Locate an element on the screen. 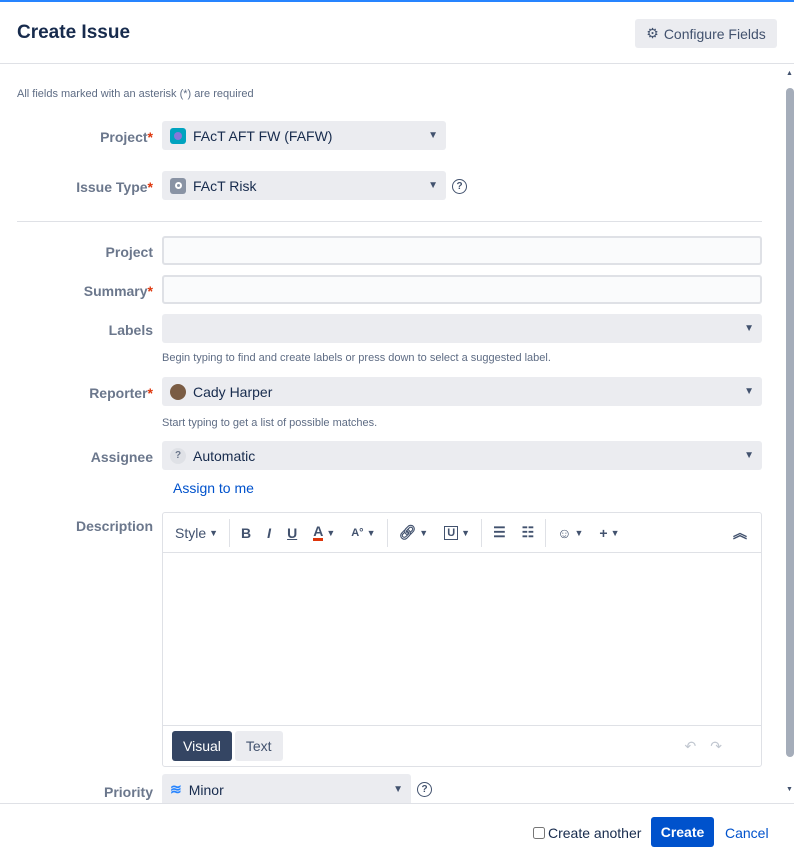 Image resolution: width=794 pixels, height=856 pixels. style-dropdown: Style ▼ is located at coordinates (200, 533).